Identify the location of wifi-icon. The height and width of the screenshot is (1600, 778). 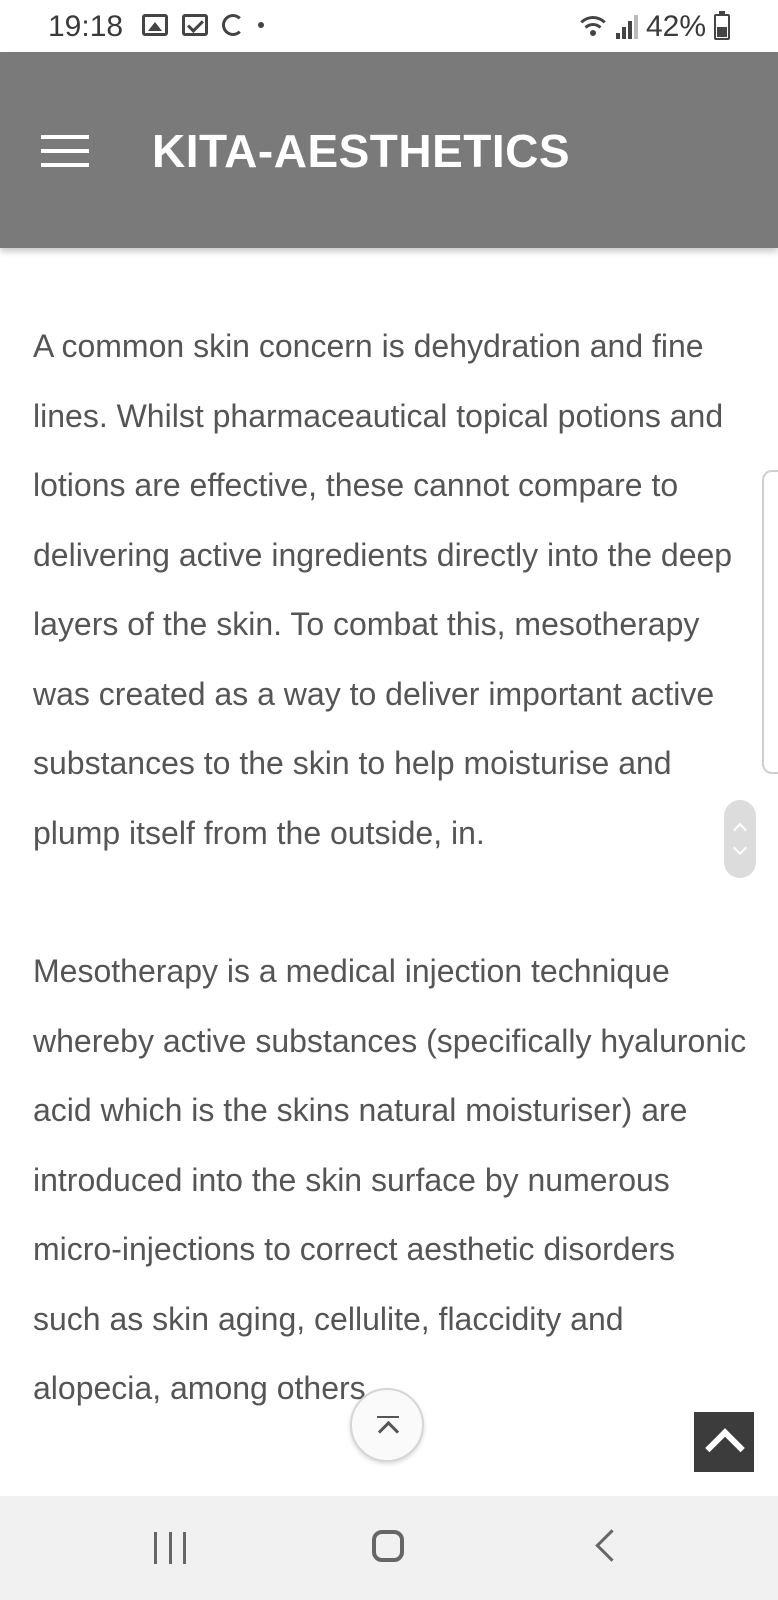
(592, 27).